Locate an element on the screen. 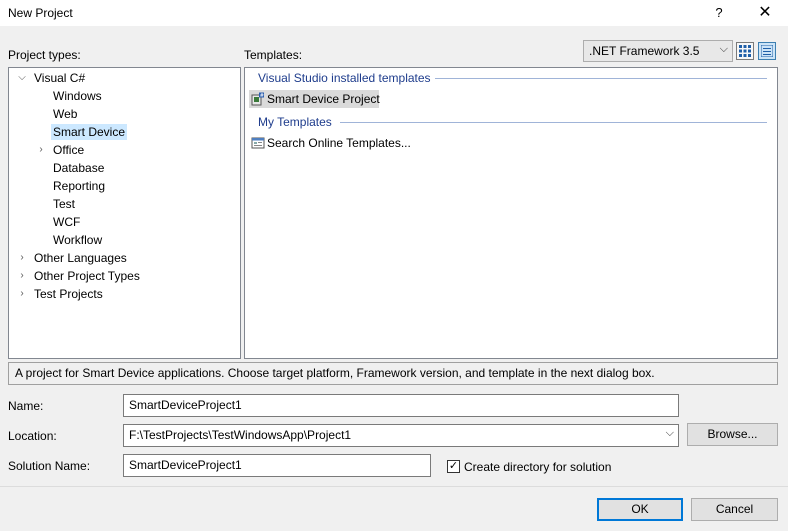 The image size is (788, 531). tree-item-workflow: Workflow is located at coordinates (77, 240).